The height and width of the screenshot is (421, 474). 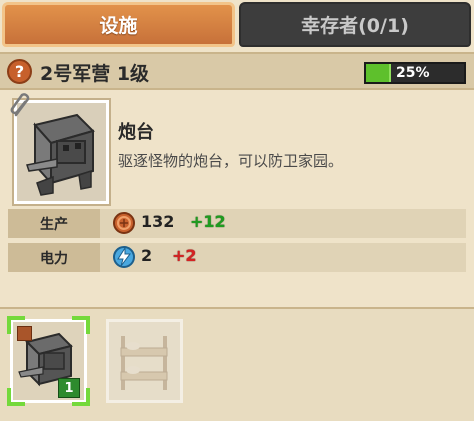 What do you see at coordinates (20, 105) in the screenshot?
I see `paperclip-icon` at bounding box center [20, 105].